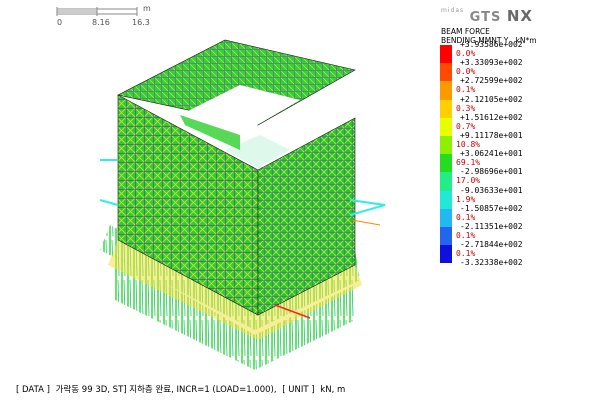 This screenshot has width=600, height=403. Describe the element at coordinates (333, 390) in the screenshot. I see `unit-value: kN, m` at that location.